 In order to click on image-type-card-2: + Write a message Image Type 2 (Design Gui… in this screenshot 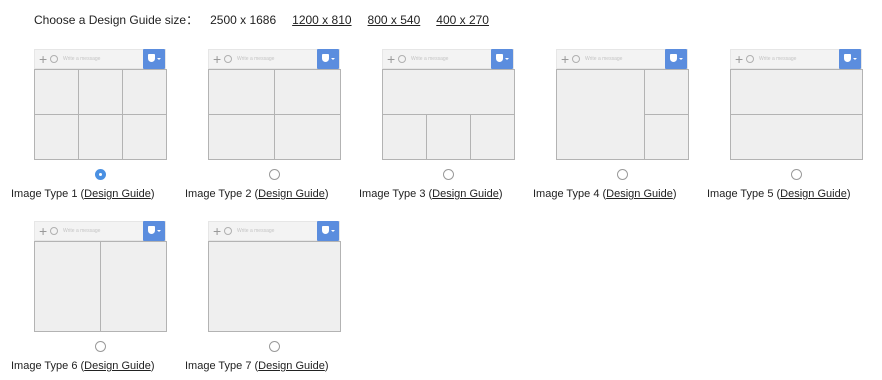, I will do `click(267, 124)`.